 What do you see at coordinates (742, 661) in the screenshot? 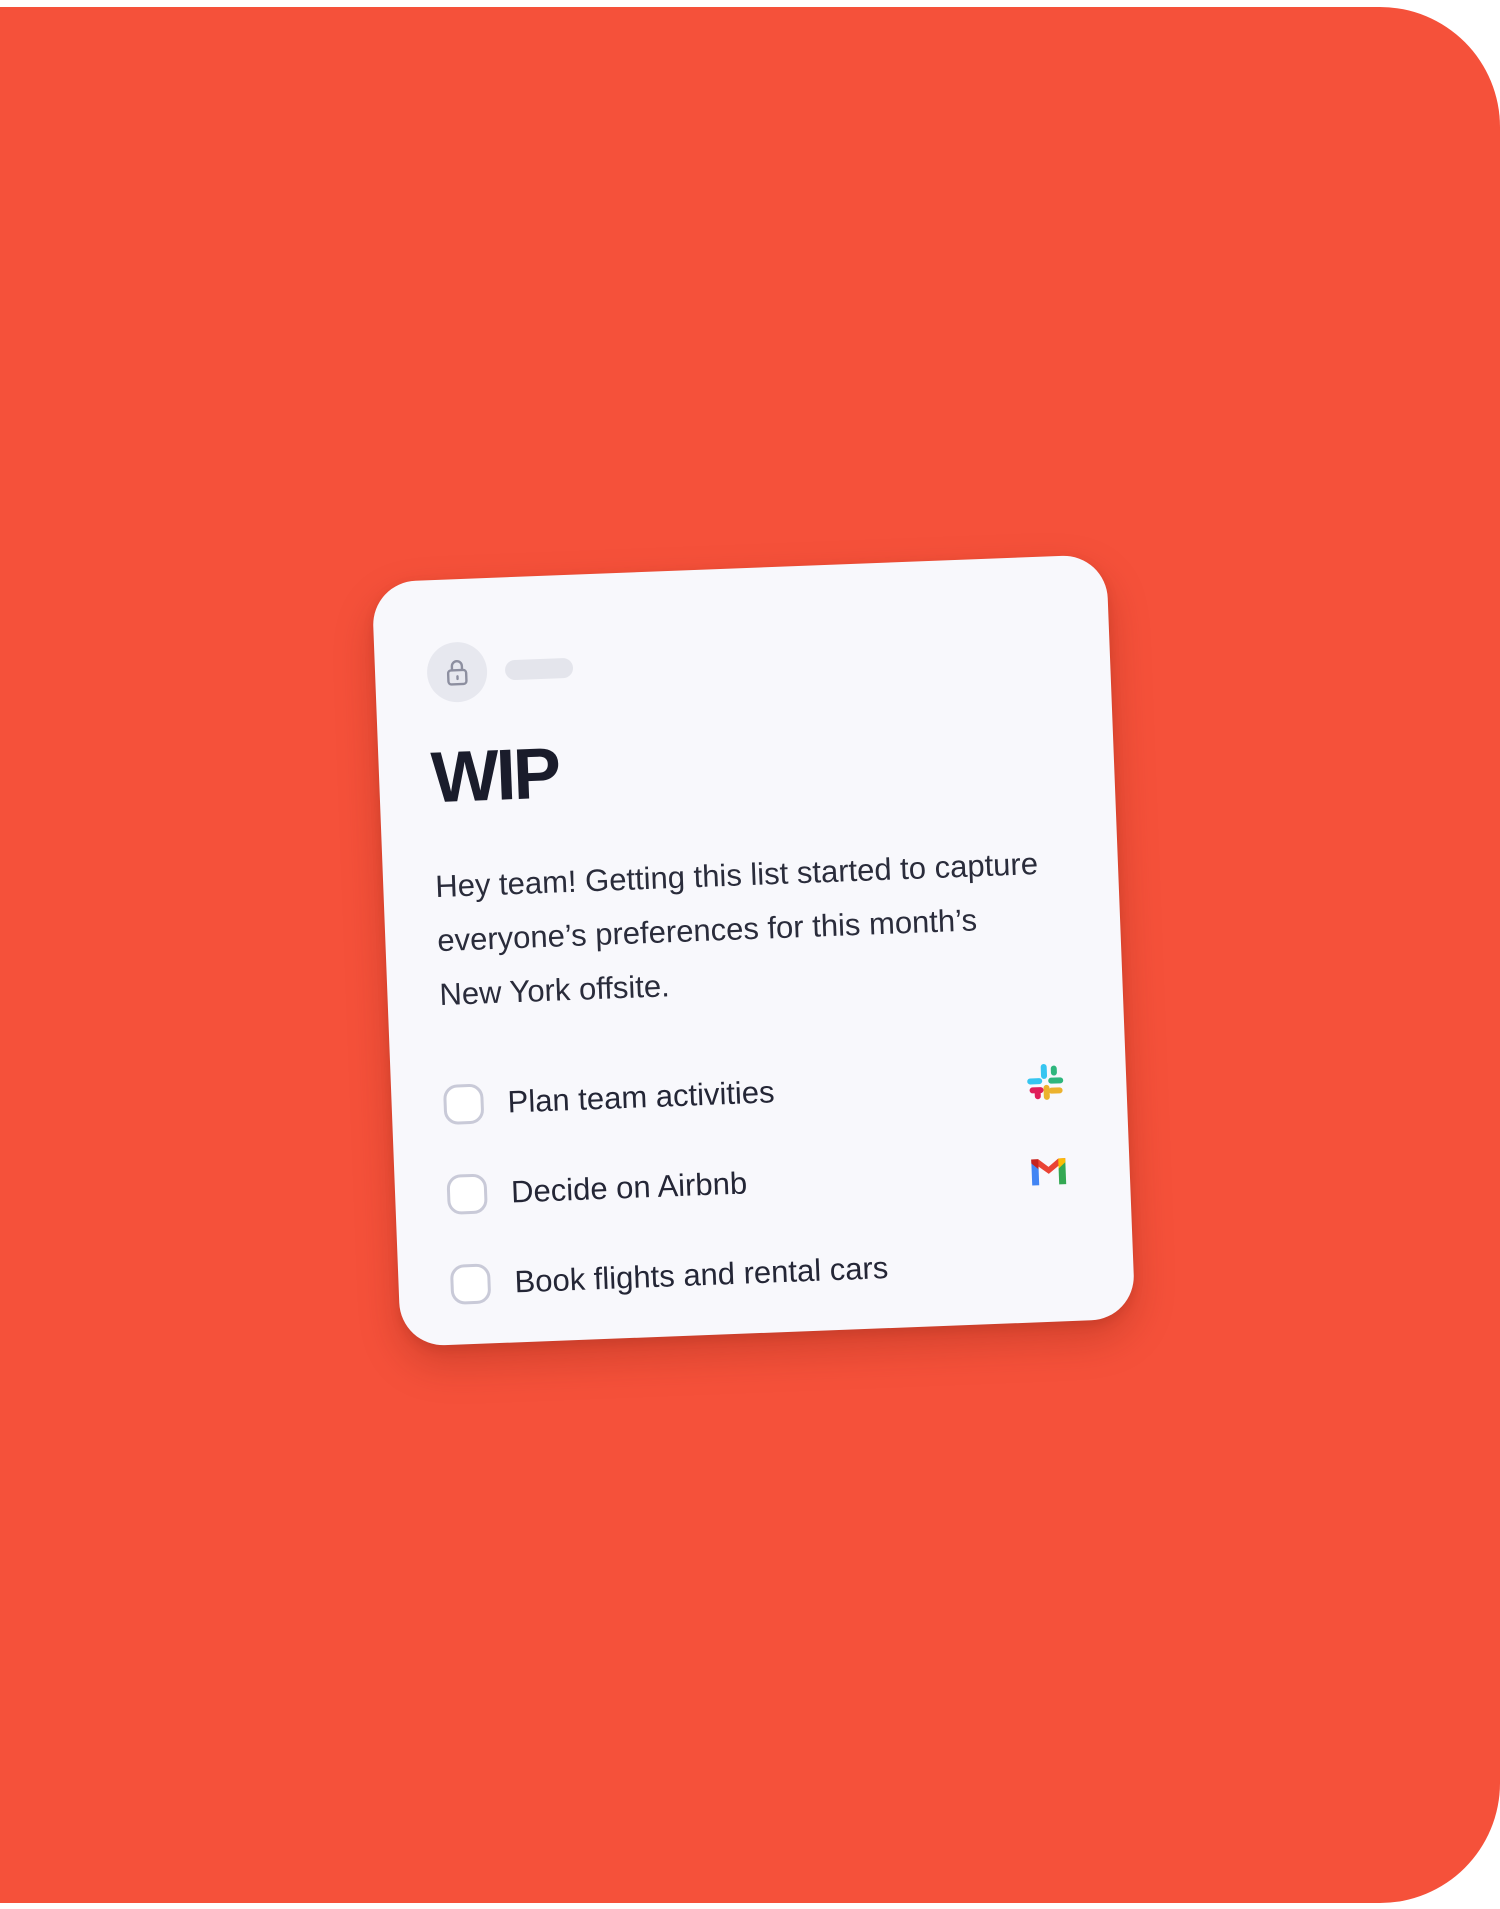
I see `card-header` at bounding box center [742, 661].